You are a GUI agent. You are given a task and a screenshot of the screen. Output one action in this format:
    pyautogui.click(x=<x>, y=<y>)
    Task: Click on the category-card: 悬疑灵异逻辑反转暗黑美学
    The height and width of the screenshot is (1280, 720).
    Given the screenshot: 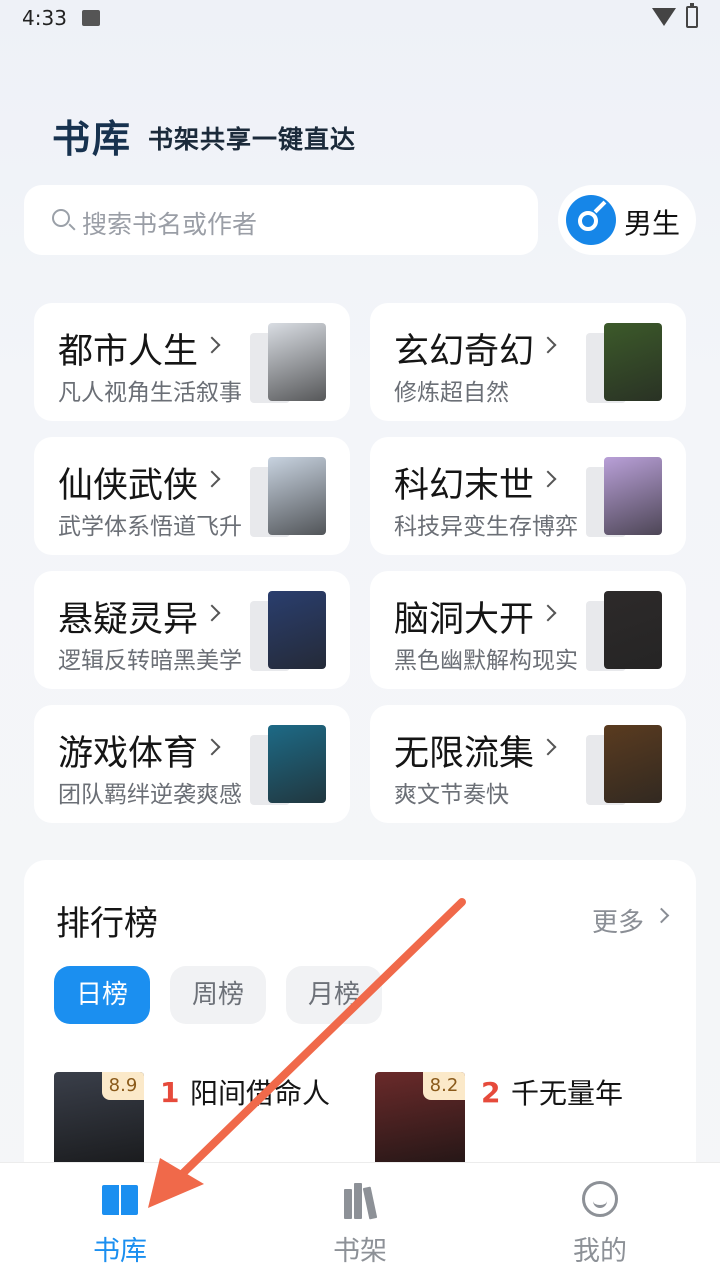 What is the action you would take?
    pyautogui.click(x=192, y=630)
    